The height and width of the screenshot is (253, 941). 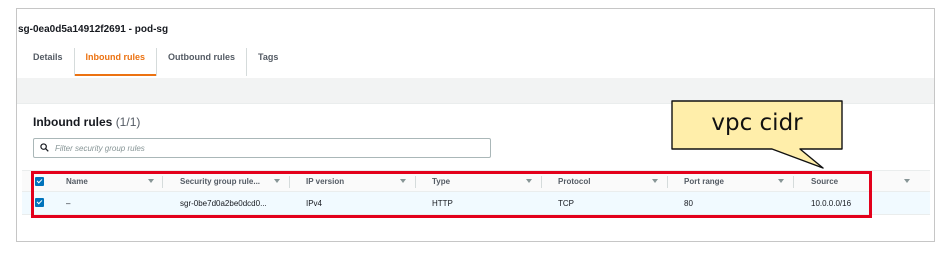 What do you see at coordinates (255, 148) in the screenshot?
I see `search-input` at bounding box center [255, 148].